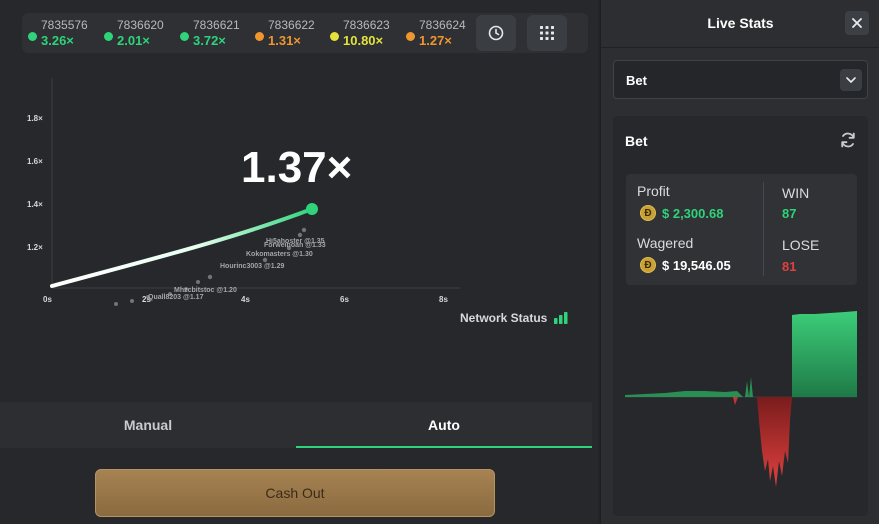 The image size is (879, 524). Describe the element at coordinates (796, 193) in the screenshot. I see `win-label: WIN` at that location.